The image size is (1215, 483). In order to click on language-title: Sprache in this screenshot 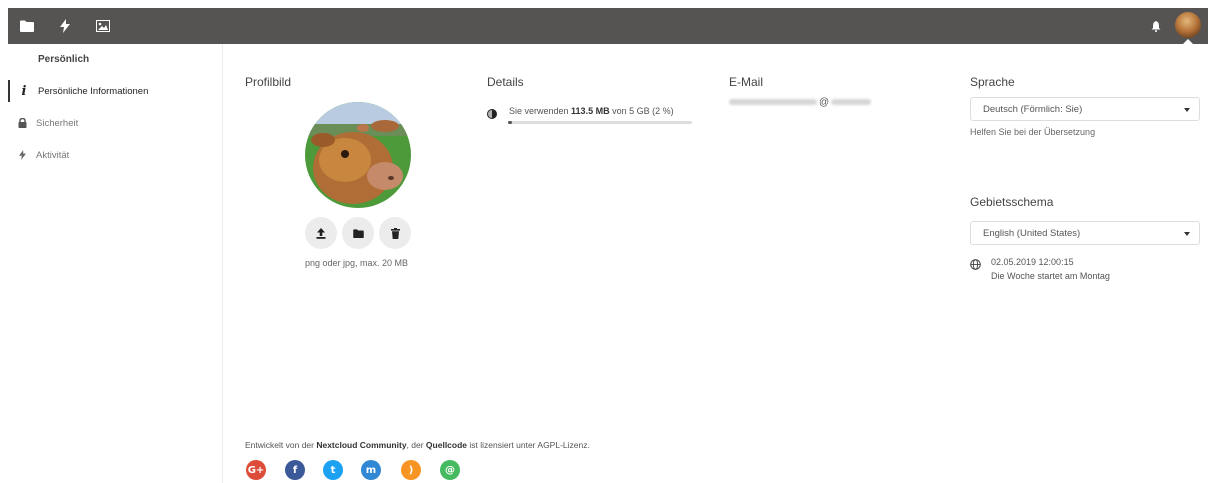, I will do `click(992, 82)`.